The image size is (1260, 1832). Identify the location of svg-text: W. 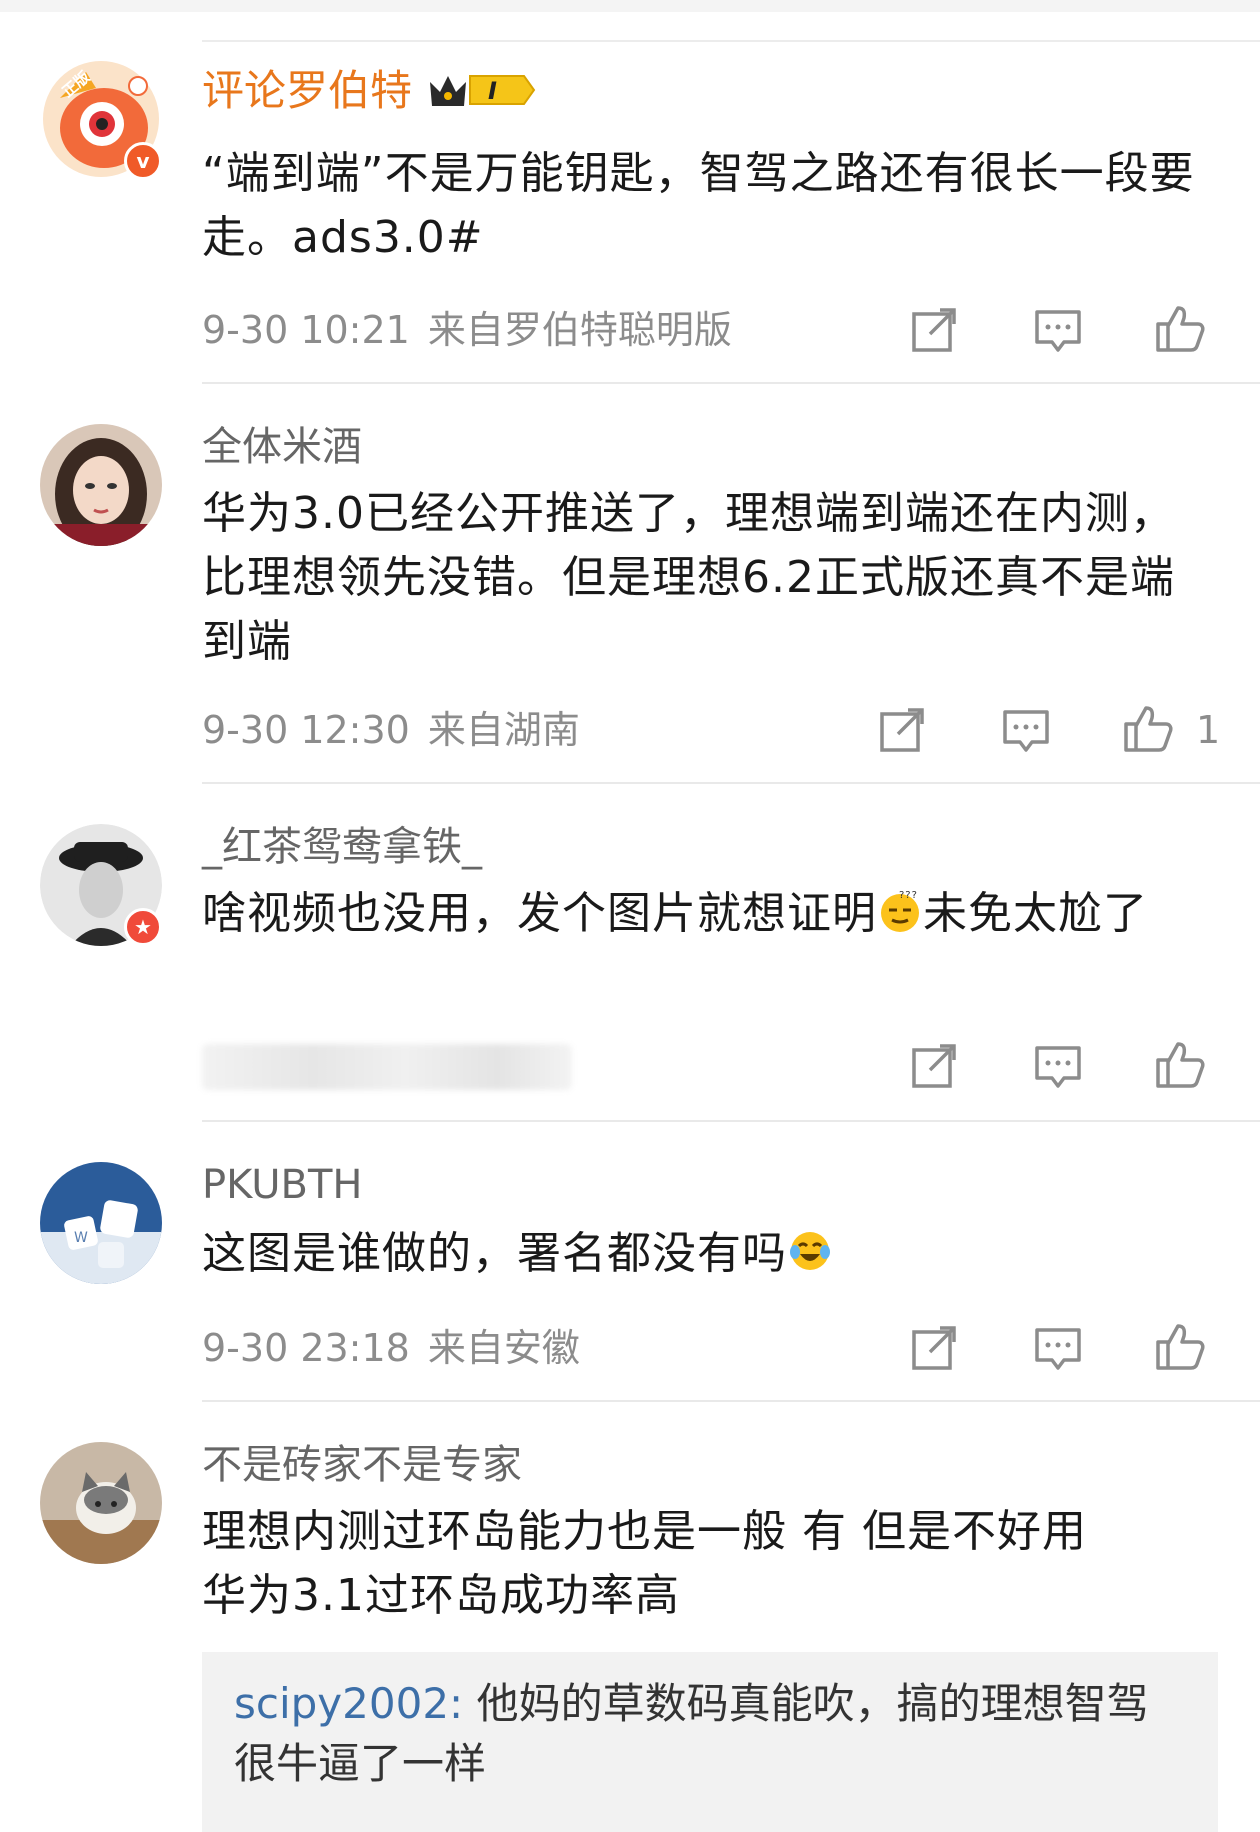
(81, 1238).